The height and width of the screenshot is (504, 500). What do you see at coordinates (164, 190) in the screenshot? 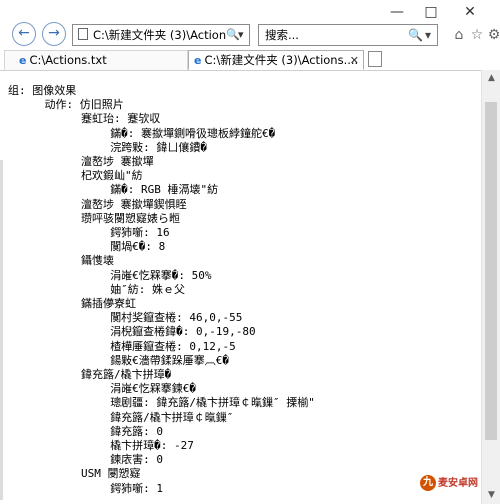
I see `text-line: 鏋�: RGB 棰滆壊"紡` at bounding box center [164, 190].